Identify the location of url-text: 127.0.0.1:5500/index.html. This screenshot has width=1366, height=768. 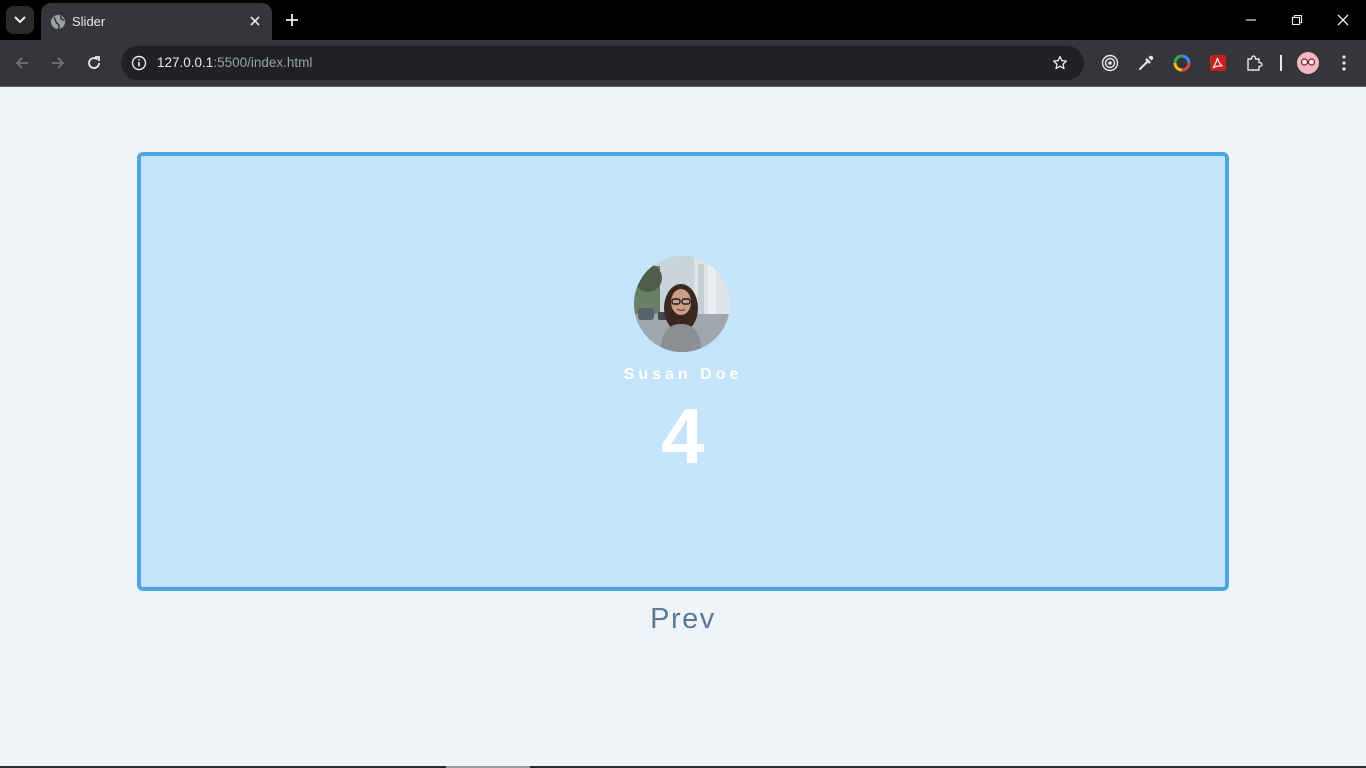
(234, 62).